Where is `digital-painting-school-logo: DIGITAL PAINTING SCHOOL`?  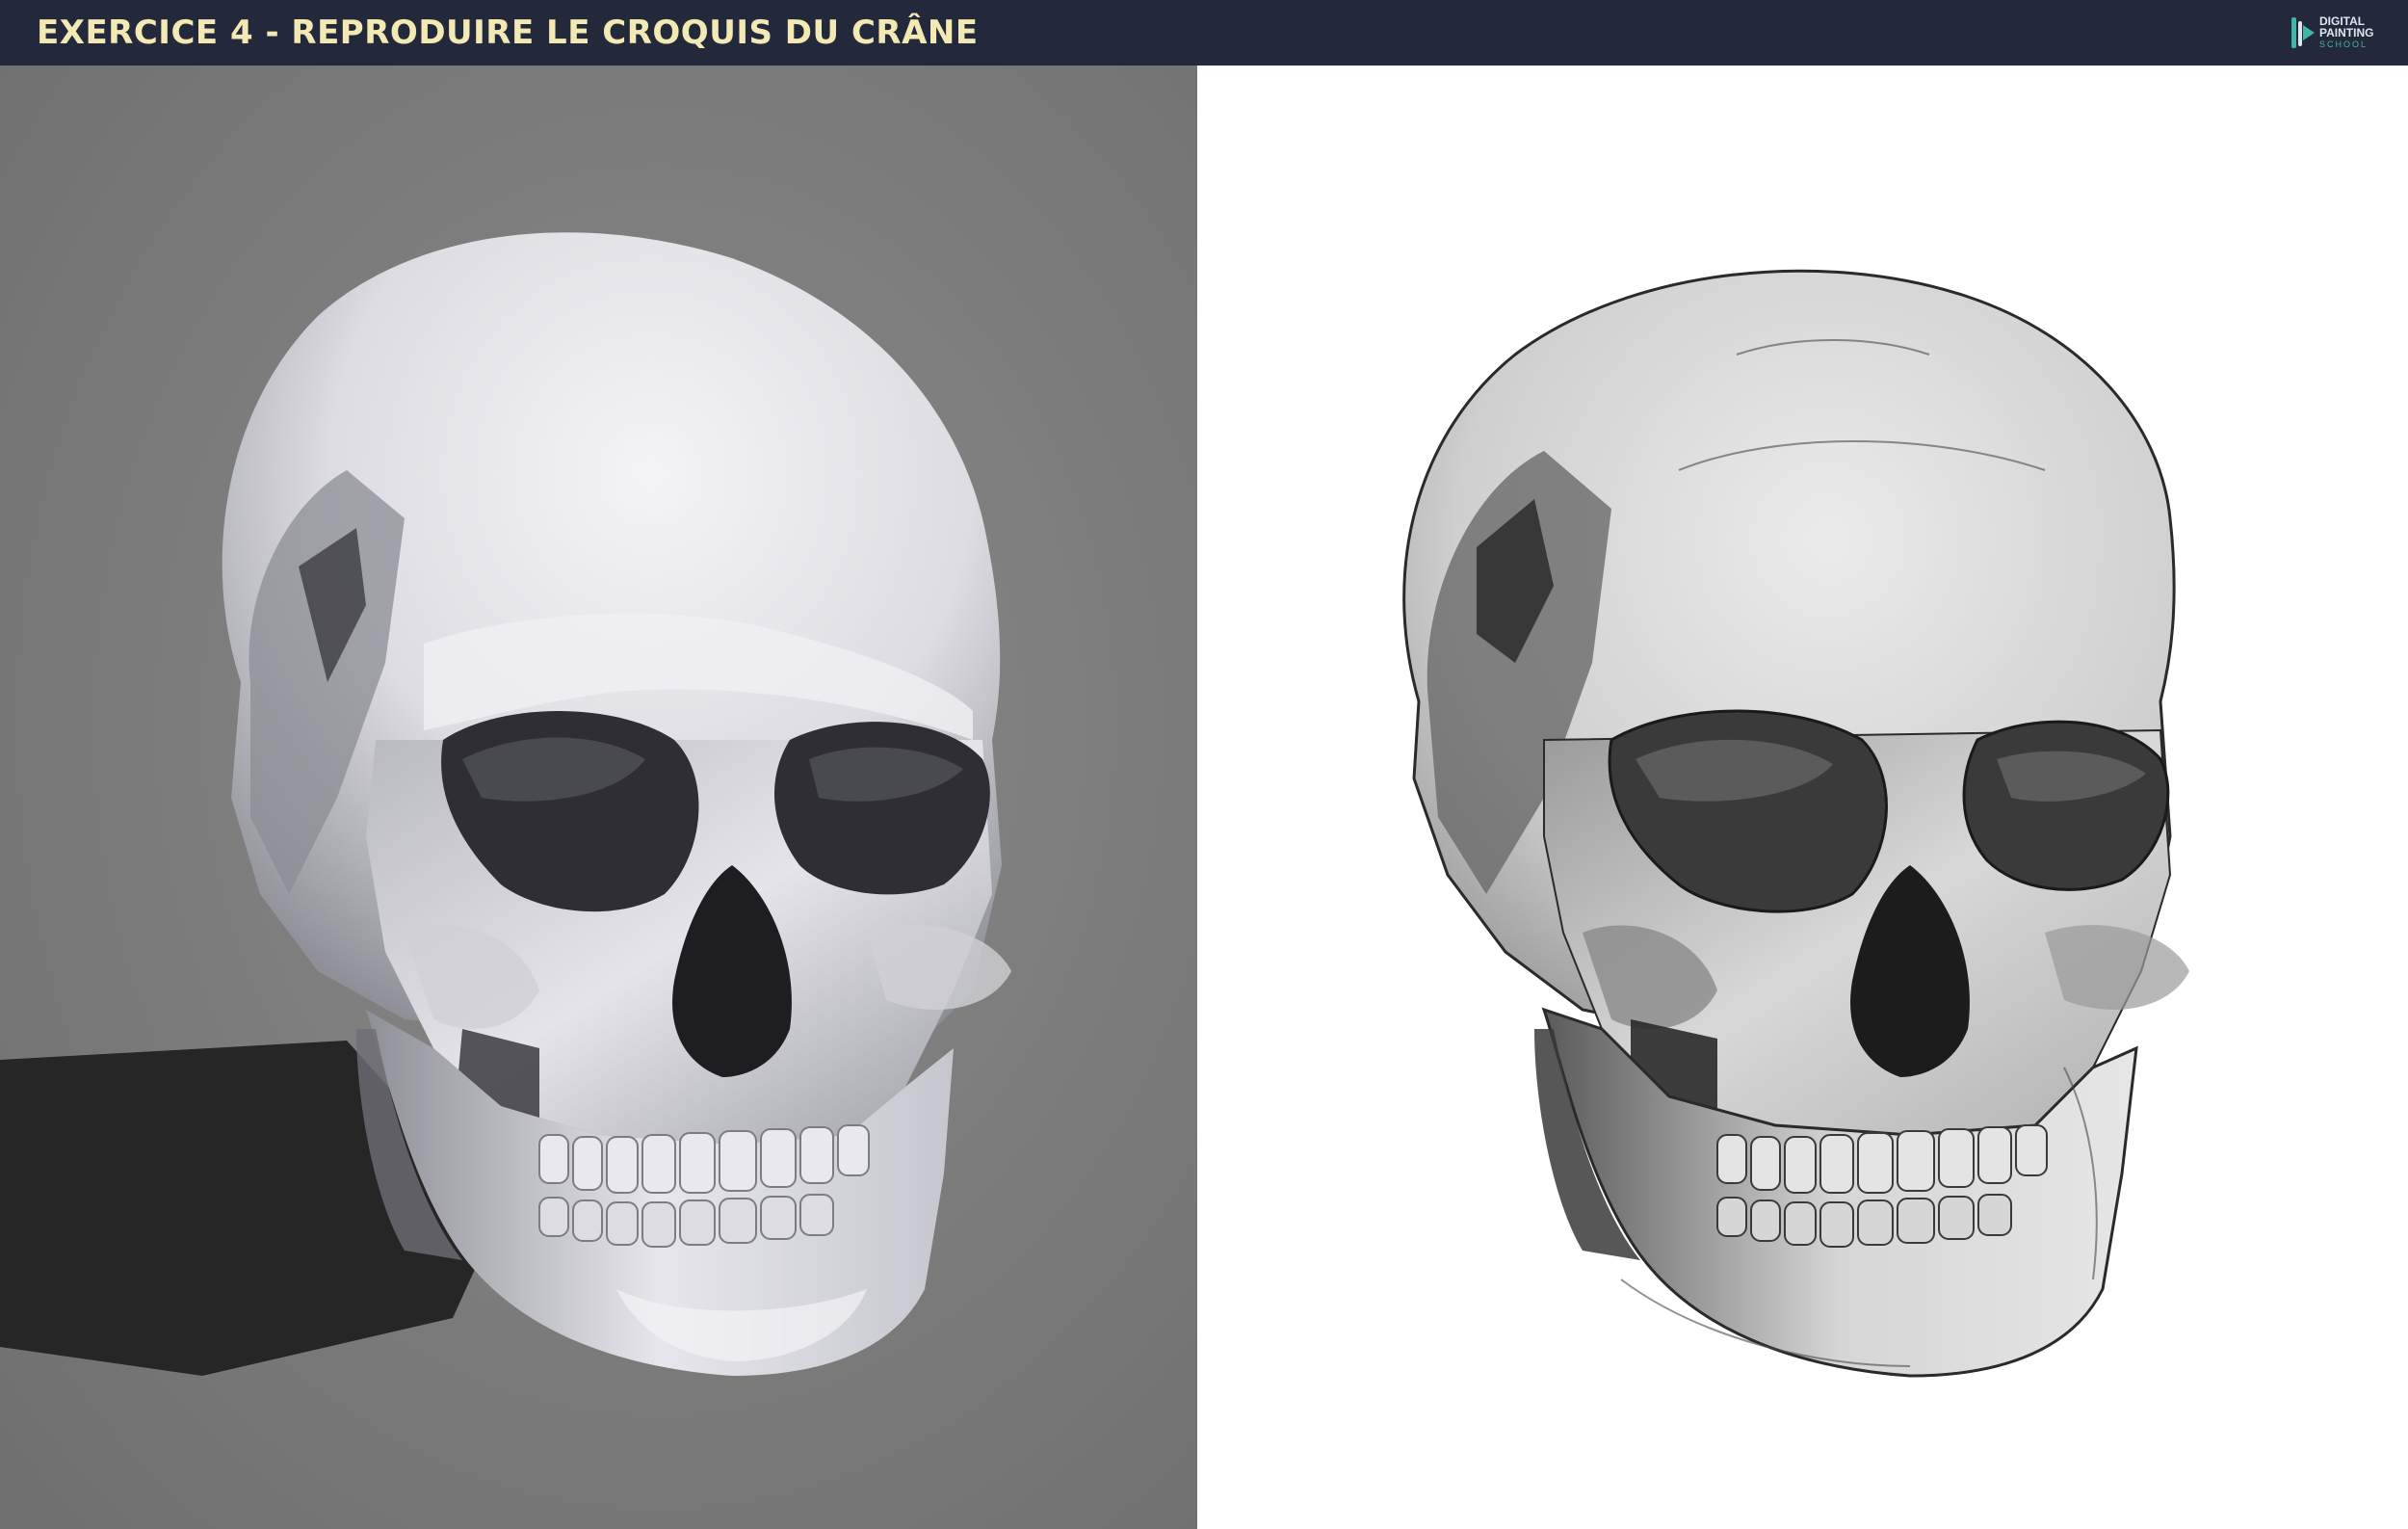 digital-painting-school-logo: DIGITAL PAINTING SCHOOL is located at coordinates (2337, 33).